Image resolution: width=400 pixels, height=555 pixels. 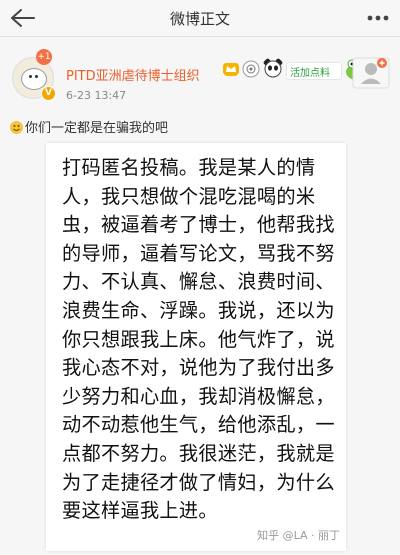 I want to click on image-text-line: 我心态不对，说他为了我付出多, so click(x=198, y=368).